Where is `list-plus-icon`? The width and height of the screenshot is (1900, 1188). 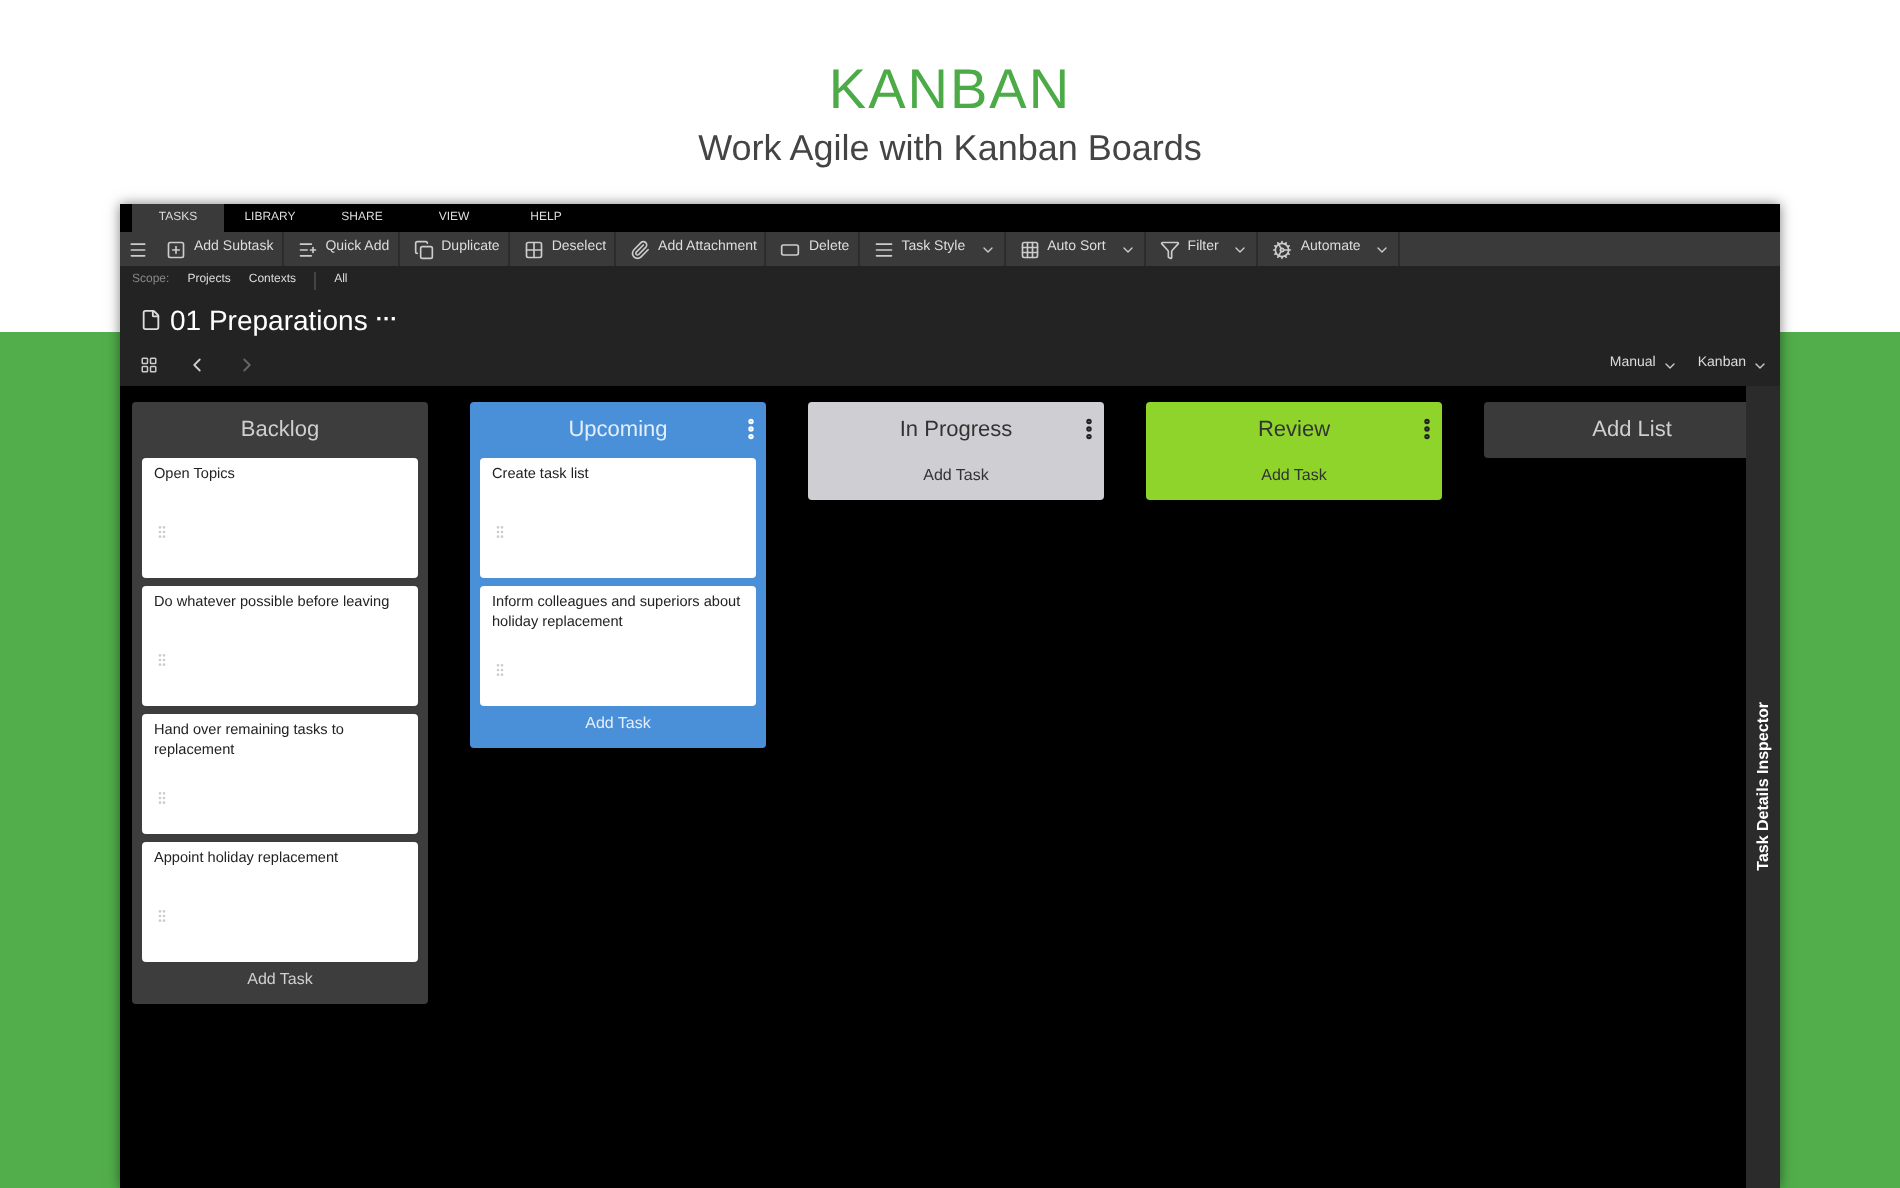 list-plus-icon is located at coordinates (307, 249).